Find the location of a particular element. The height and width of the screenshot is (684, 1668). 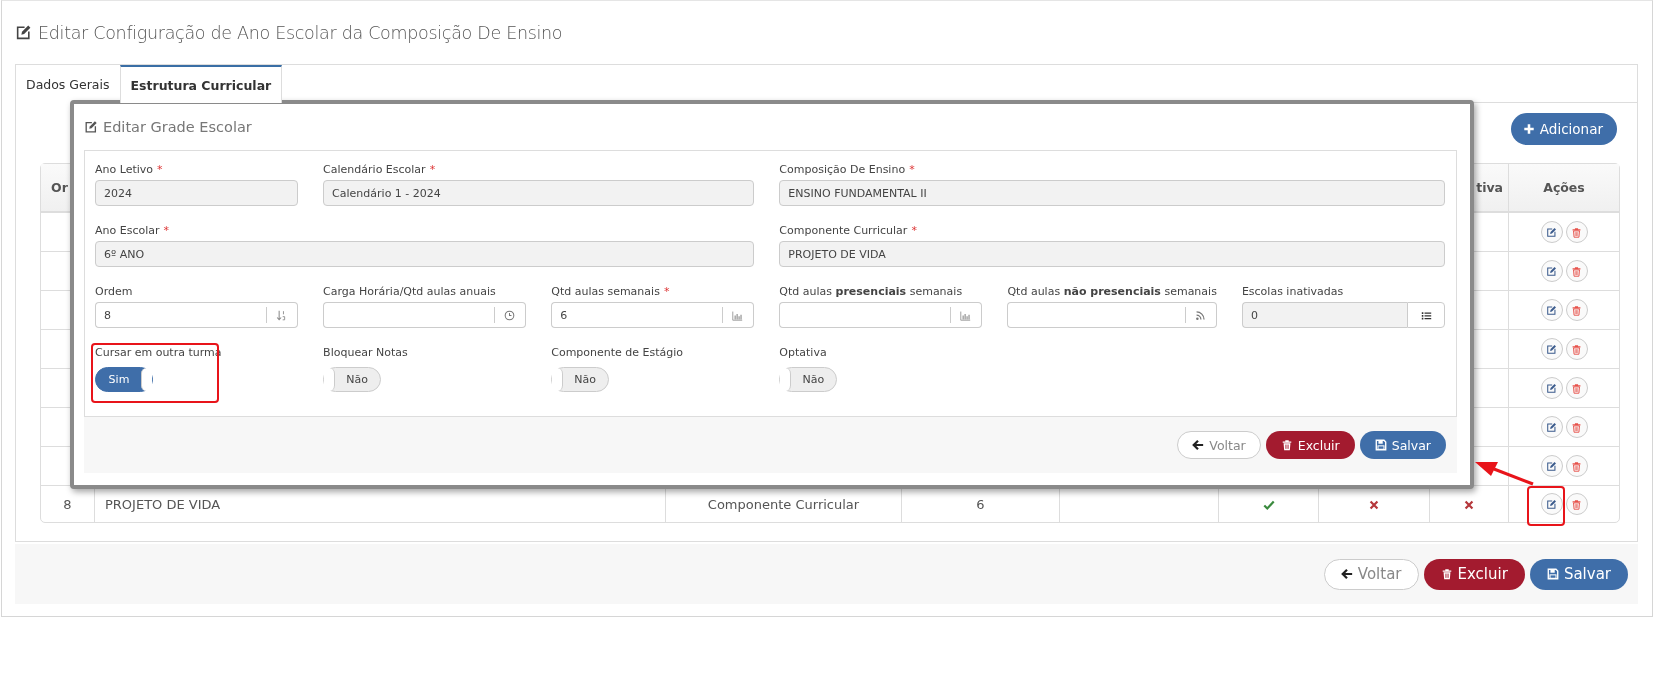

plus-icon is located at coordinates (1528, 129).